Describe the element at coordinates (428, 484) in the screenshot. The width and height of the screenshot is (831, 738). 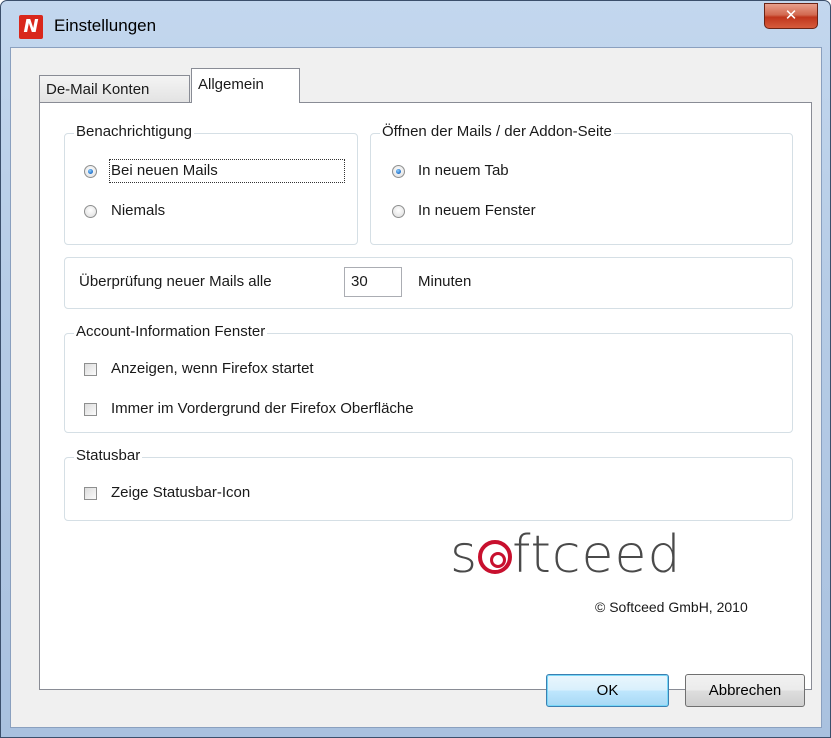
I see `statusbar-group: Statusbar Zeige Statusbar-Icon` at that location.